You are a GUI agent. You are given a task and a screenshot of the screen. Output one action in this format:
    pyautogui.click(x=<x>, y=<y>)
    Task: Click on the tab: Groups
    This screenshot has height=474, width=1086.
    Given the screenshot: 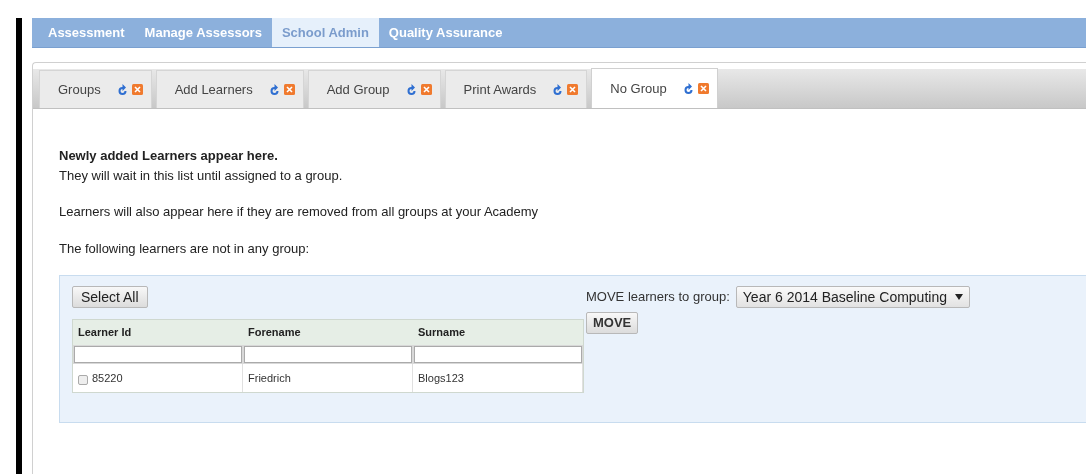 What is the action you would take?
    pyautogui.click(x=95, y=89)
    